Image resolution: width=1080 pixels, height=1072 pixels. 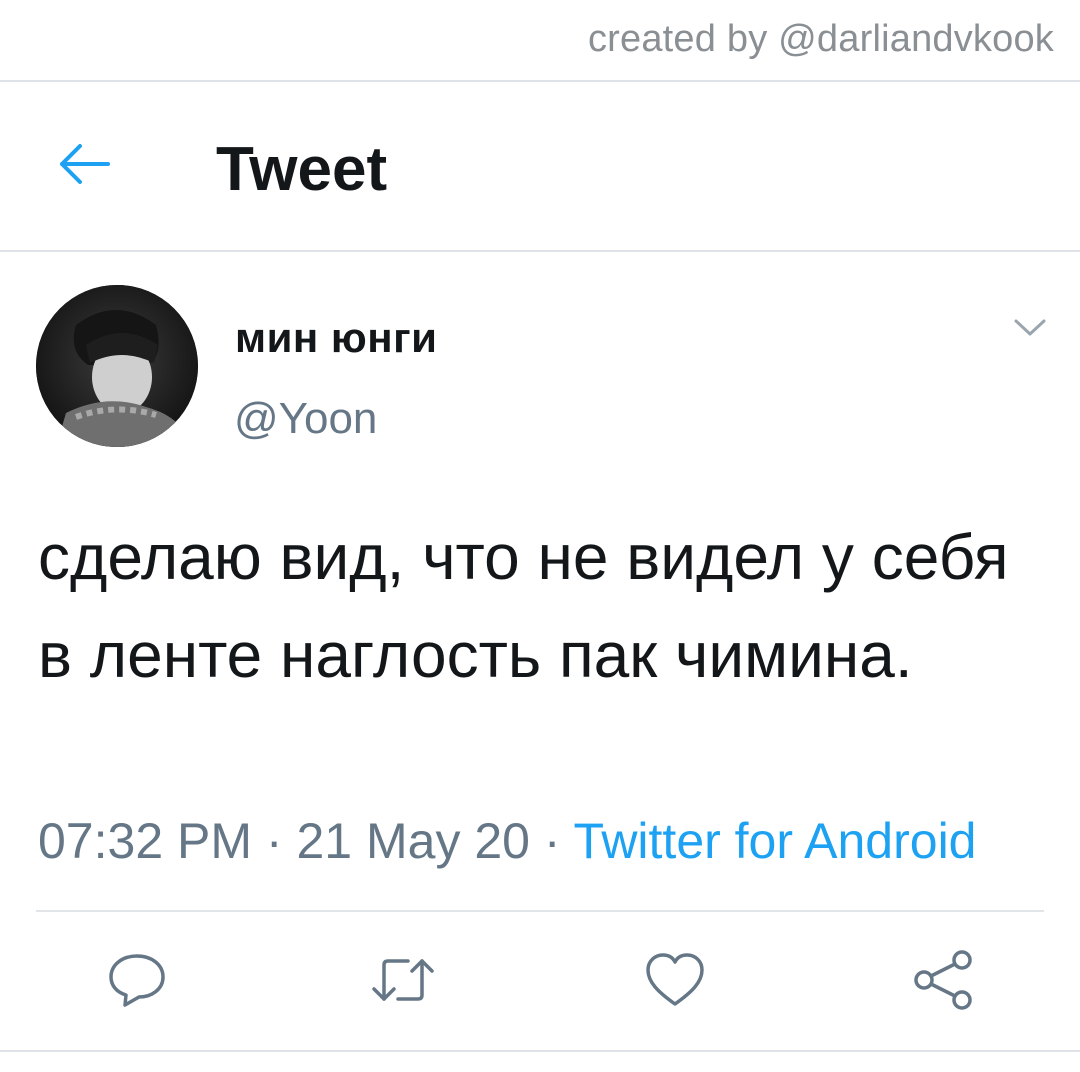 What do you see at coordinates (145, 841) in the screenshot?
I see `tweet-time: 07:32 PM` at bounding box center [145, 841].